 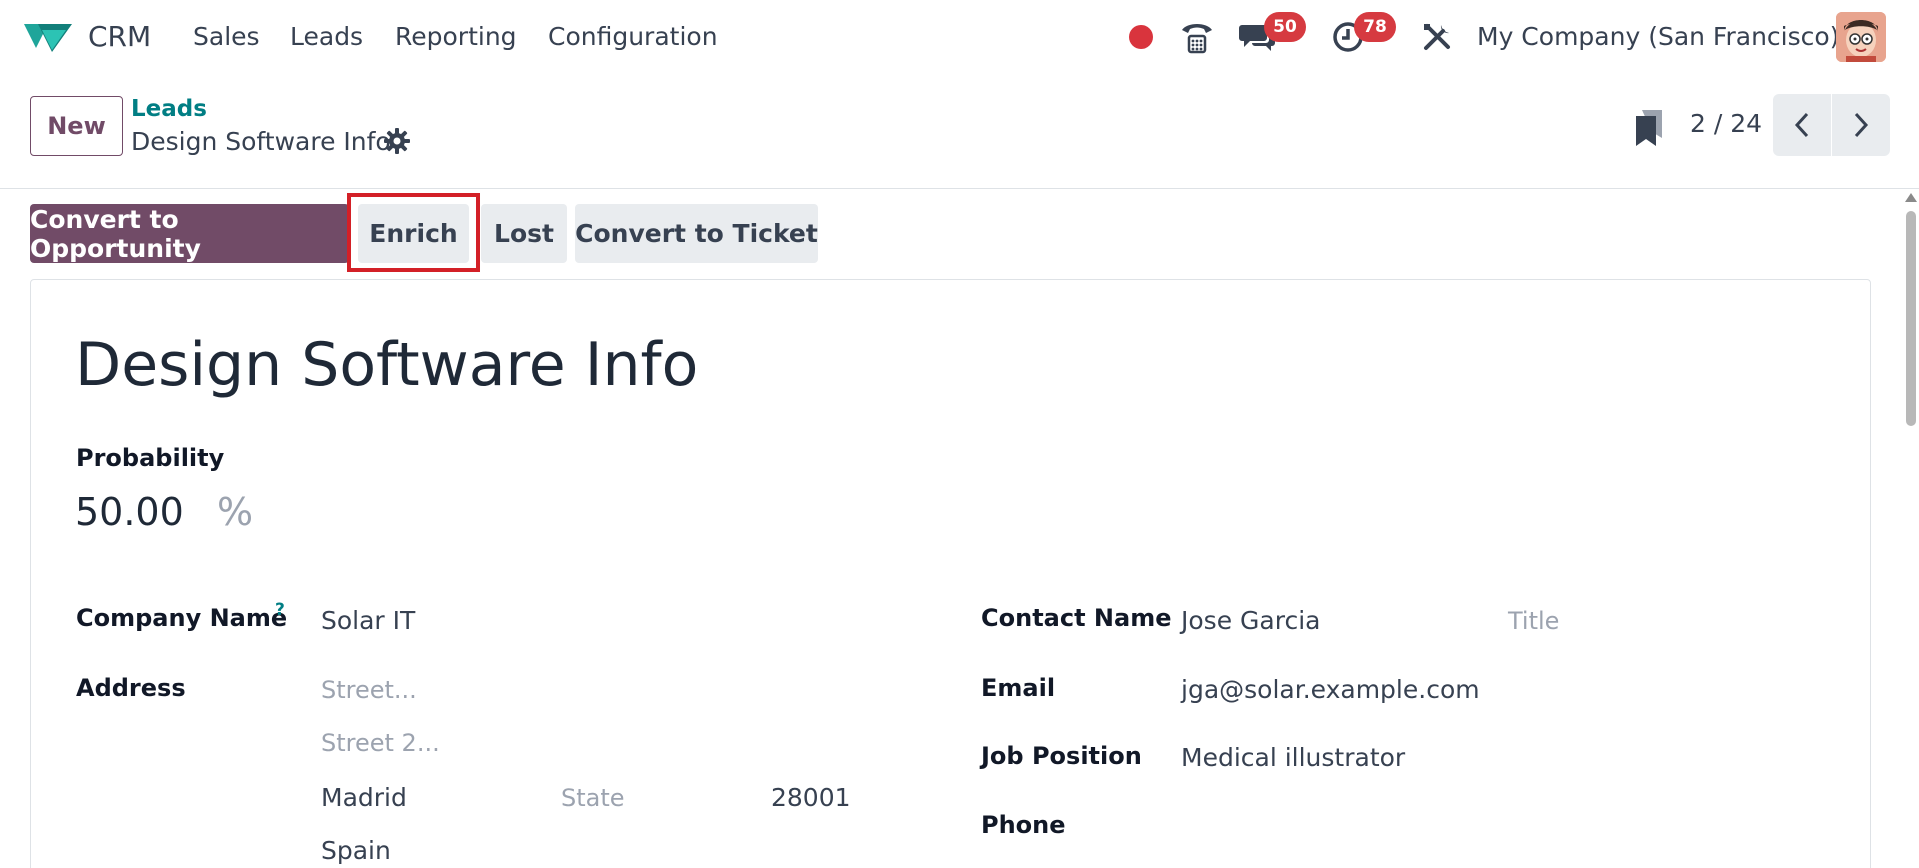 I want to click on company-name-input: Solar IT, so click(x=368, y=620).